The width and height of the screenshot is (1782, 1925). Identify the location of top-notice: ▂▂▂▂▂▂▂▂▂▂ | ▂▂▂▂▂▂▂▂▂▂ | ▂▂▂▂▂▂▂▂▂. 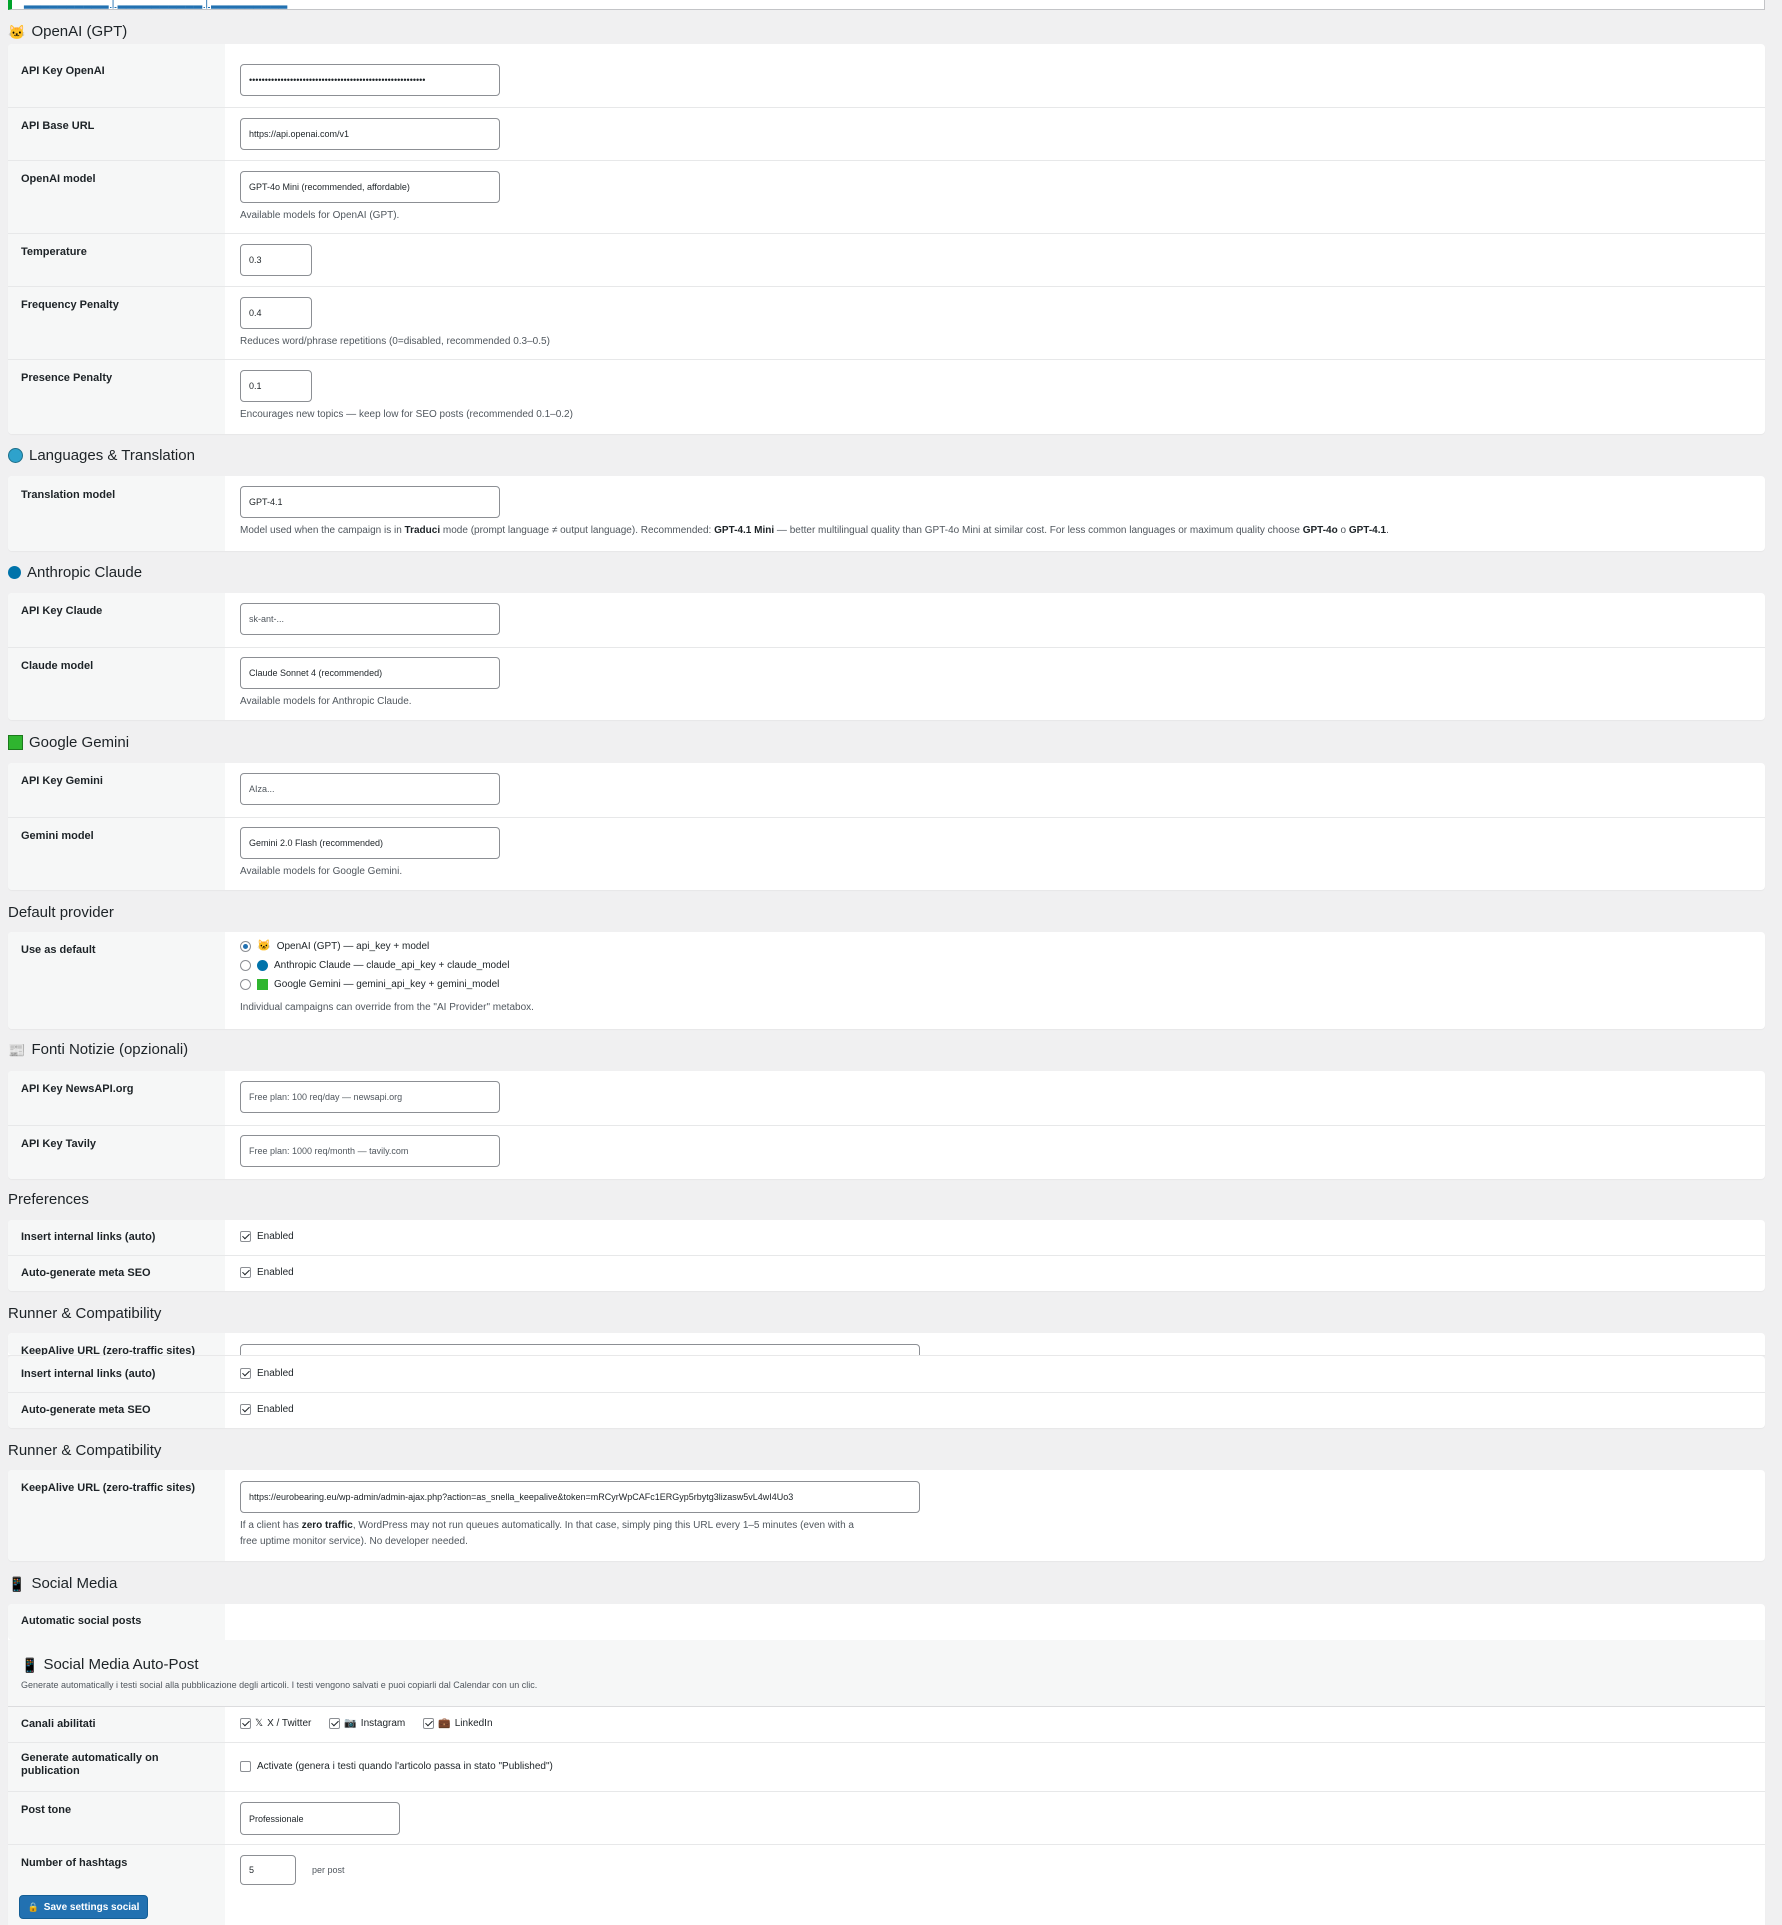
(886, 5).